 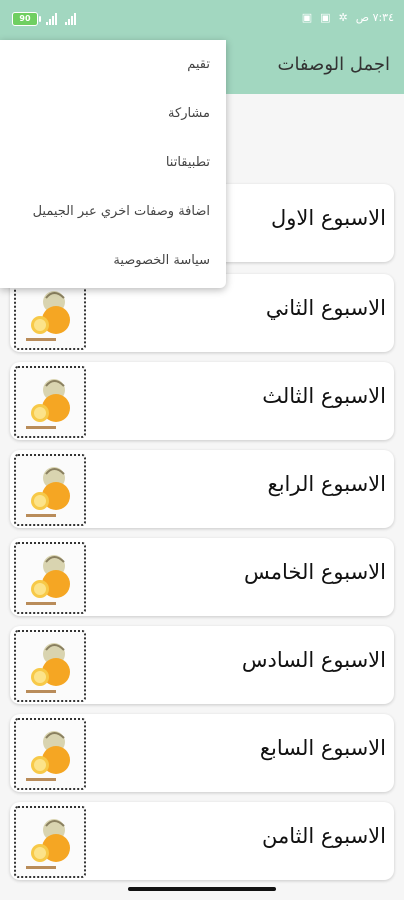 I want to click on menu-item-privacy: سياسة الخصوصية, so click(x=161, y=261).